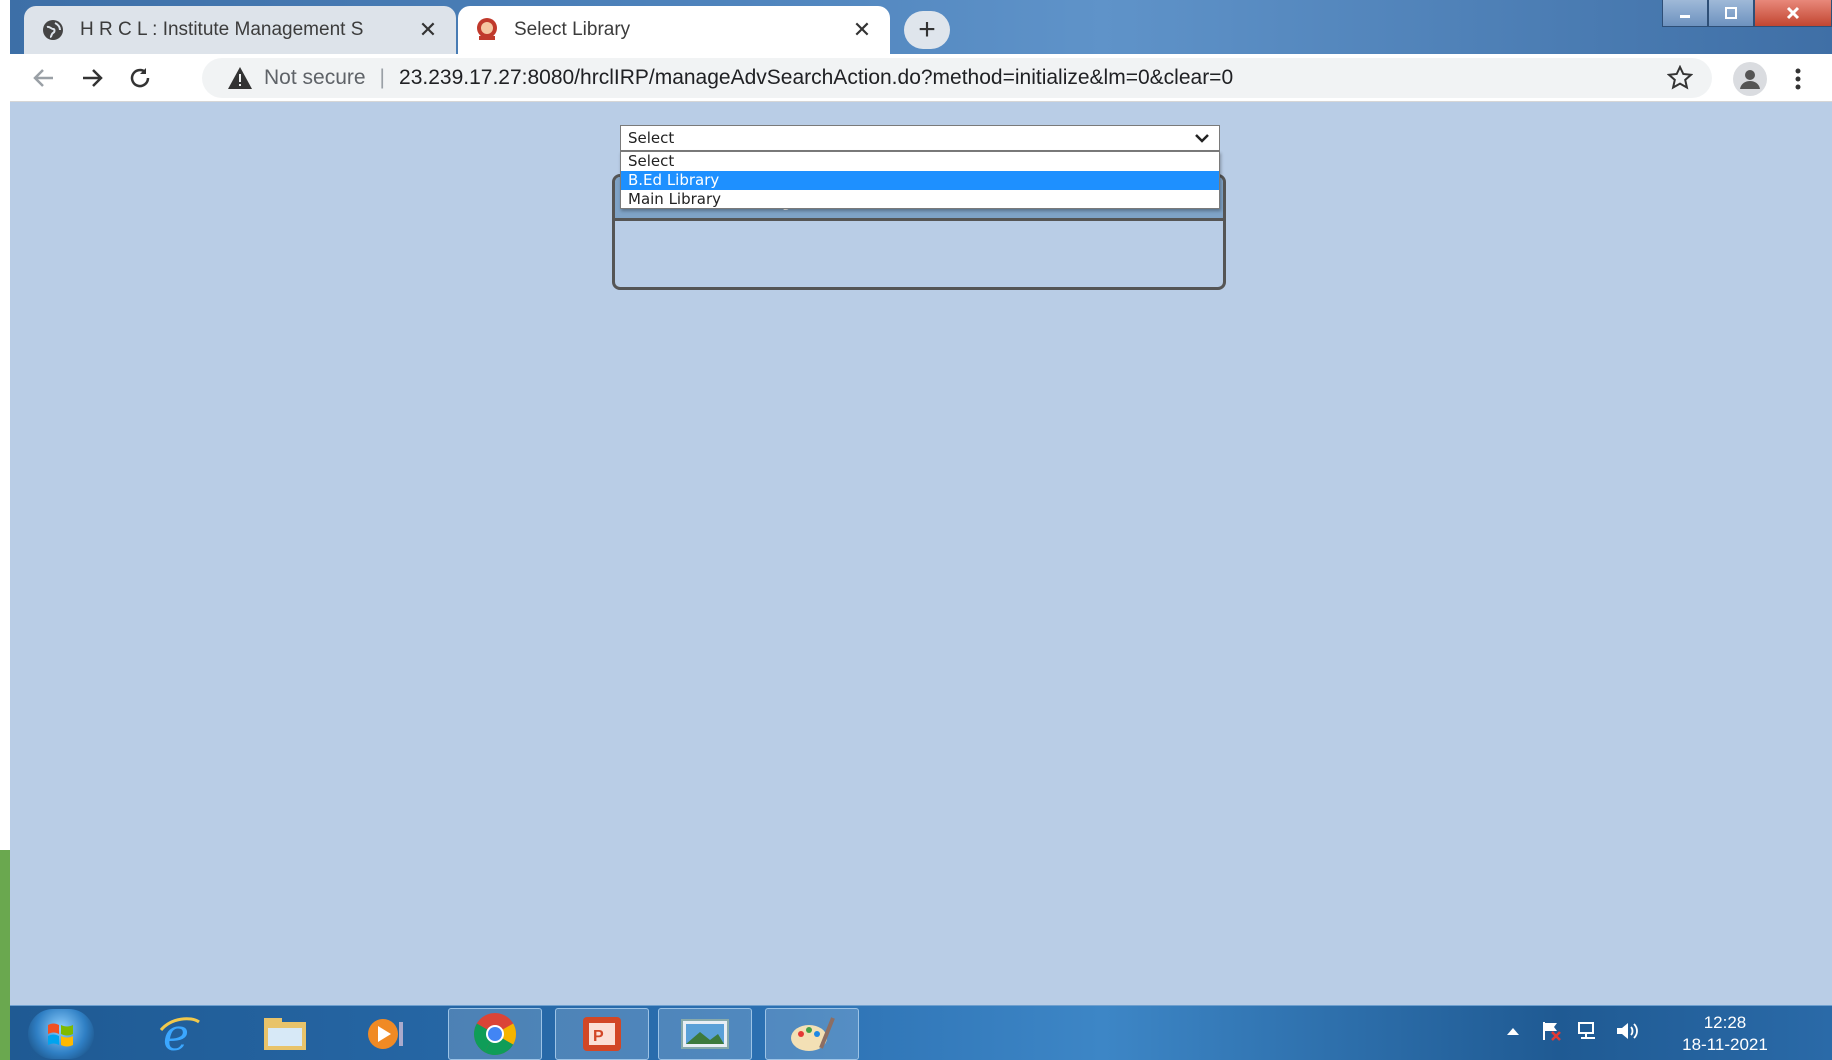  I want to click on profile-avatar, so click(1750, 79).